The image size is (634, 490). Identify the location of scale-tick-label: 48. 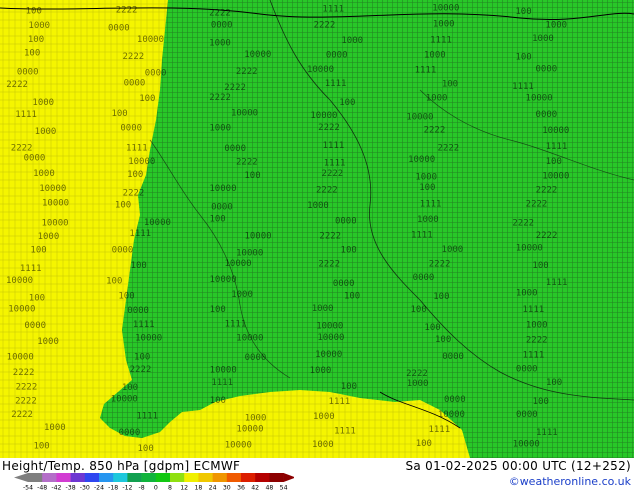
(269, 487).